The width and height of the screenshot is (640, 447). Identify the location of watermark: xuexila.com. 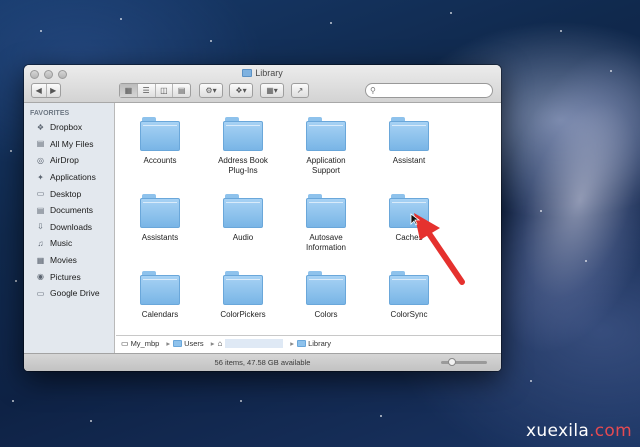
(579, 431).